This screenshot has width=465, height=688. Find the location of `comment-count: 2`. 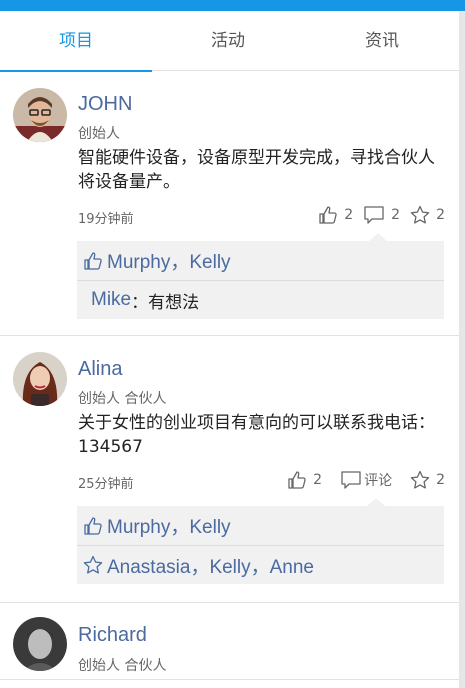

comment-count: 2 is located at coordinates (396, 215).